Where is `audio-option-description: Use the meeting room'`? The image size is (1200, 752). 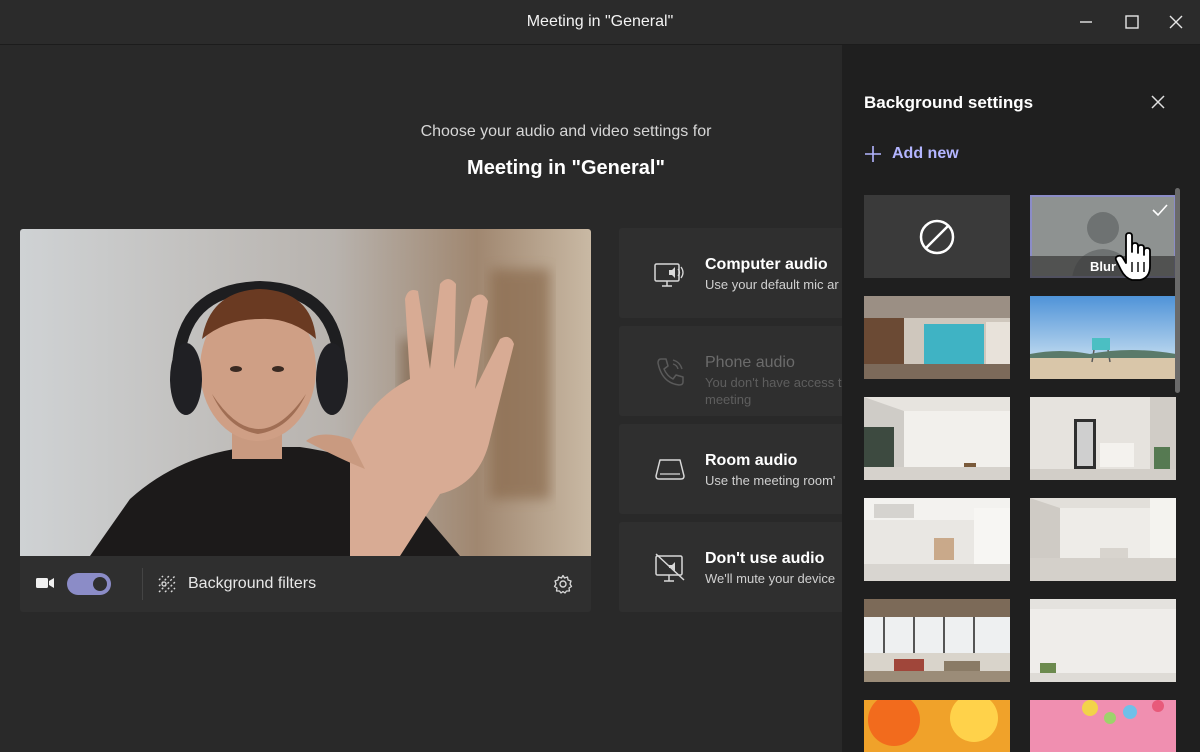
audio-option-description: Use the meeting room' is located at coordinates (770, 480).